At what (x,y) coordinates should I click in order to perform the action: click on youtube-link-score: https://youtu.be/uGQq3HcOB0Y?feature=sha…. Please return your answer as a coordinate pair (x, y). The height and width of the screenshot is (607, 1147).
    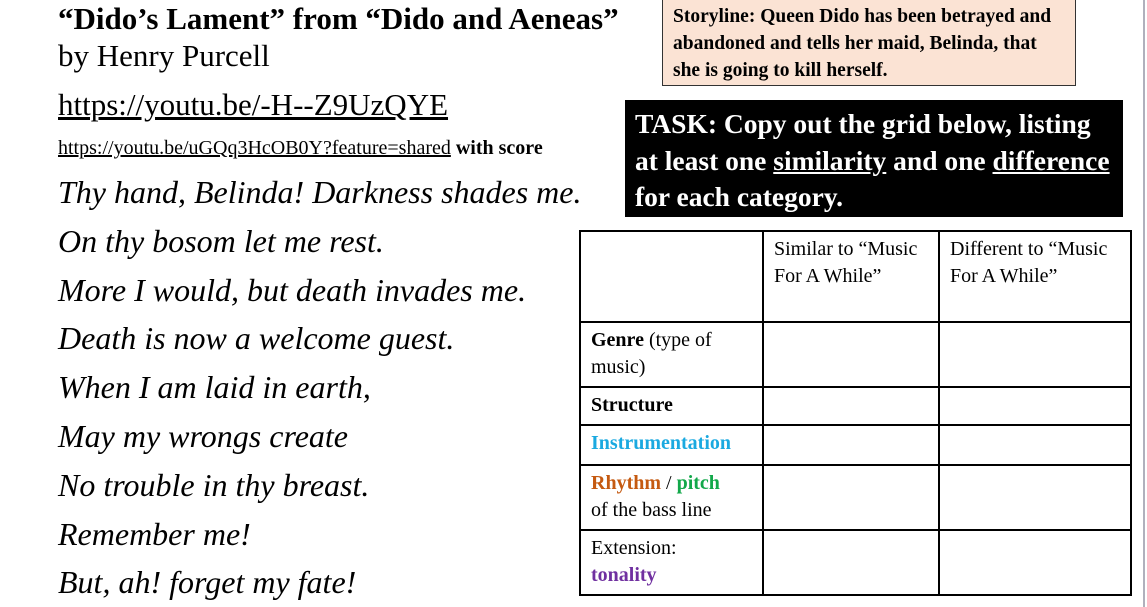
    Looking at the image, I should click on (254, 148).